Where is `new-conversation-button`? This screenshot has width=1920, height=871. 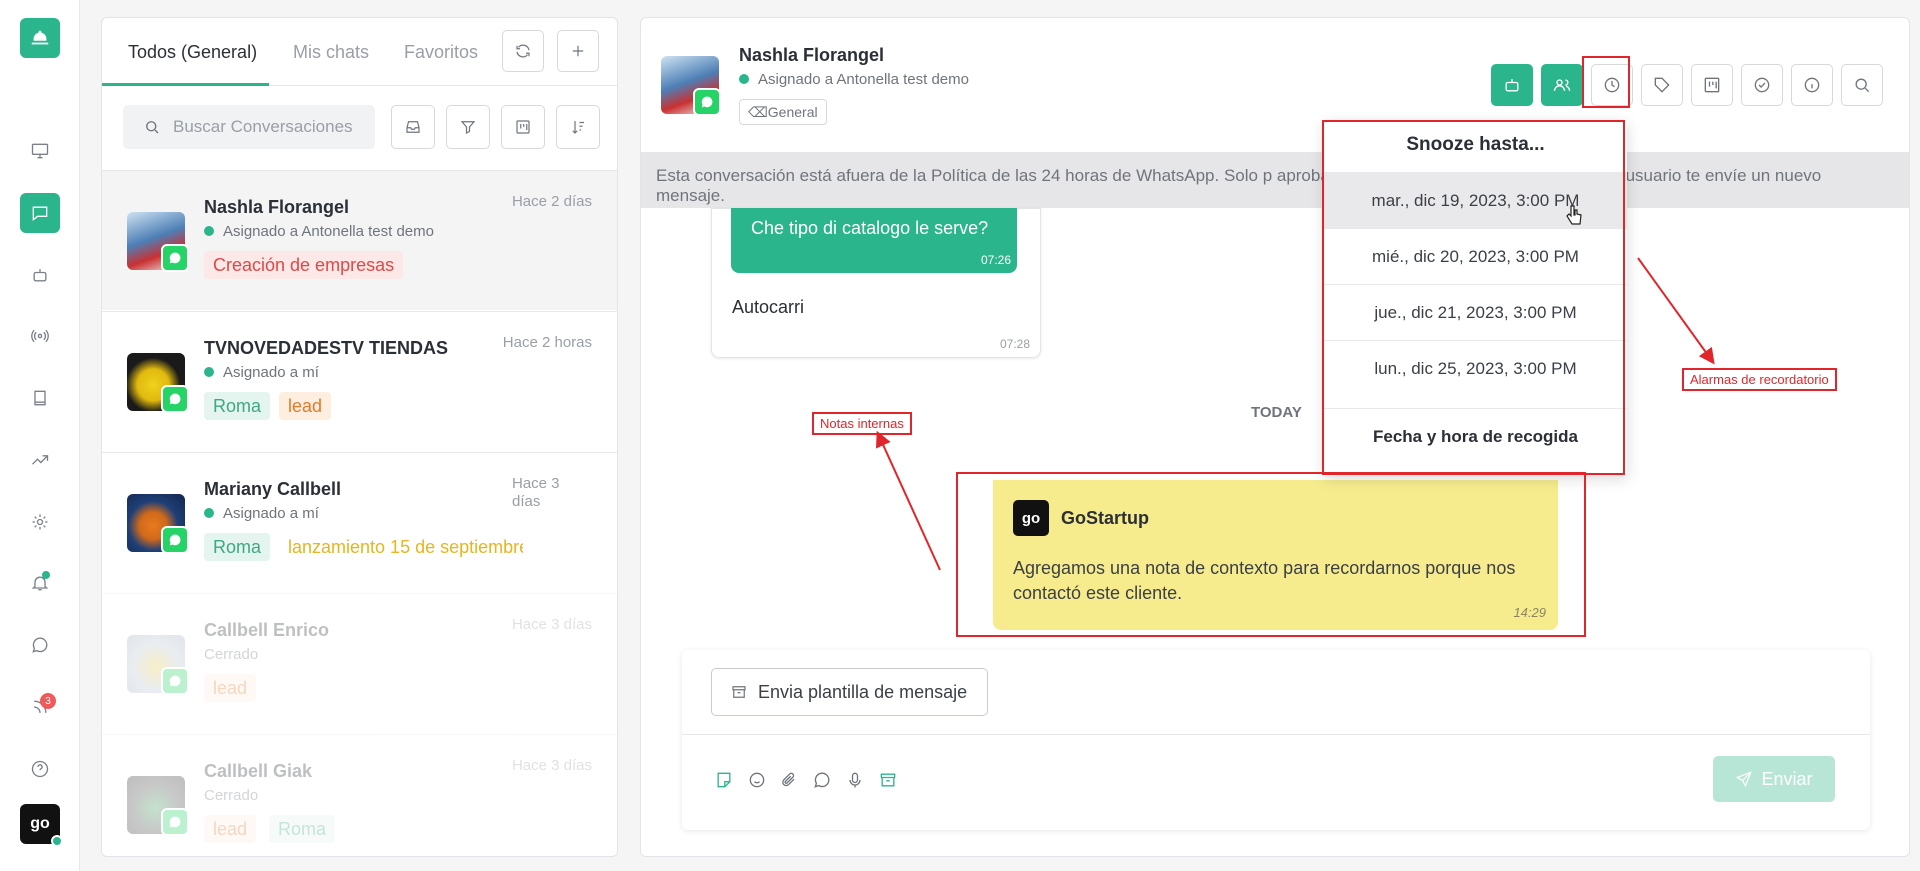
new-conversation-button is located at coordinates (578, 51).